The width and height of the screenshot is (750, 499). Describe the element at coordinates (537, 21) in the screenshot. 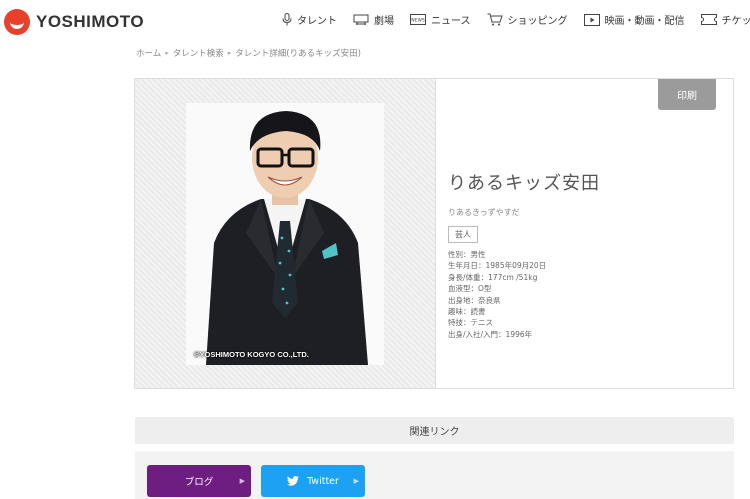

I see `nav-label: ショッピング` at that location.